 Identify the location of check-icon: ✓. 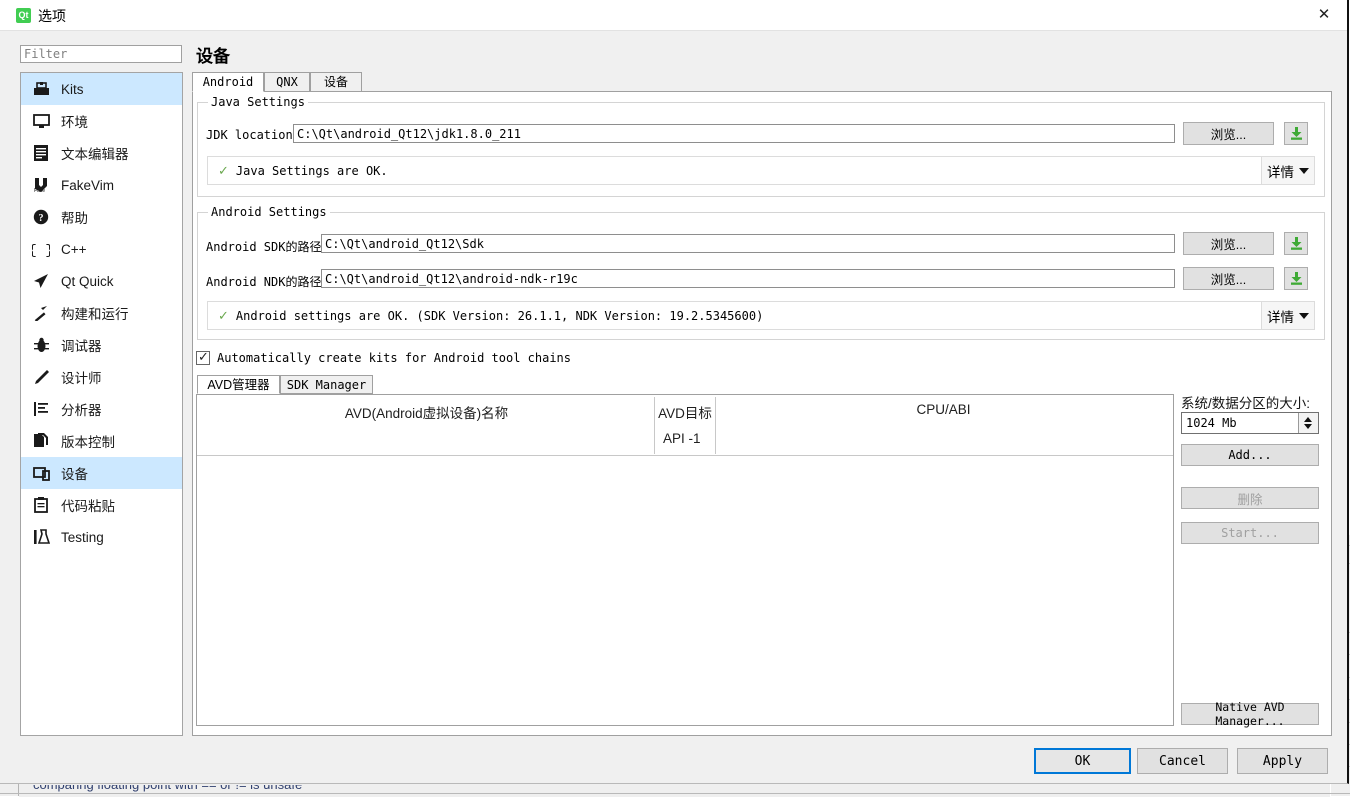
(223, 315).